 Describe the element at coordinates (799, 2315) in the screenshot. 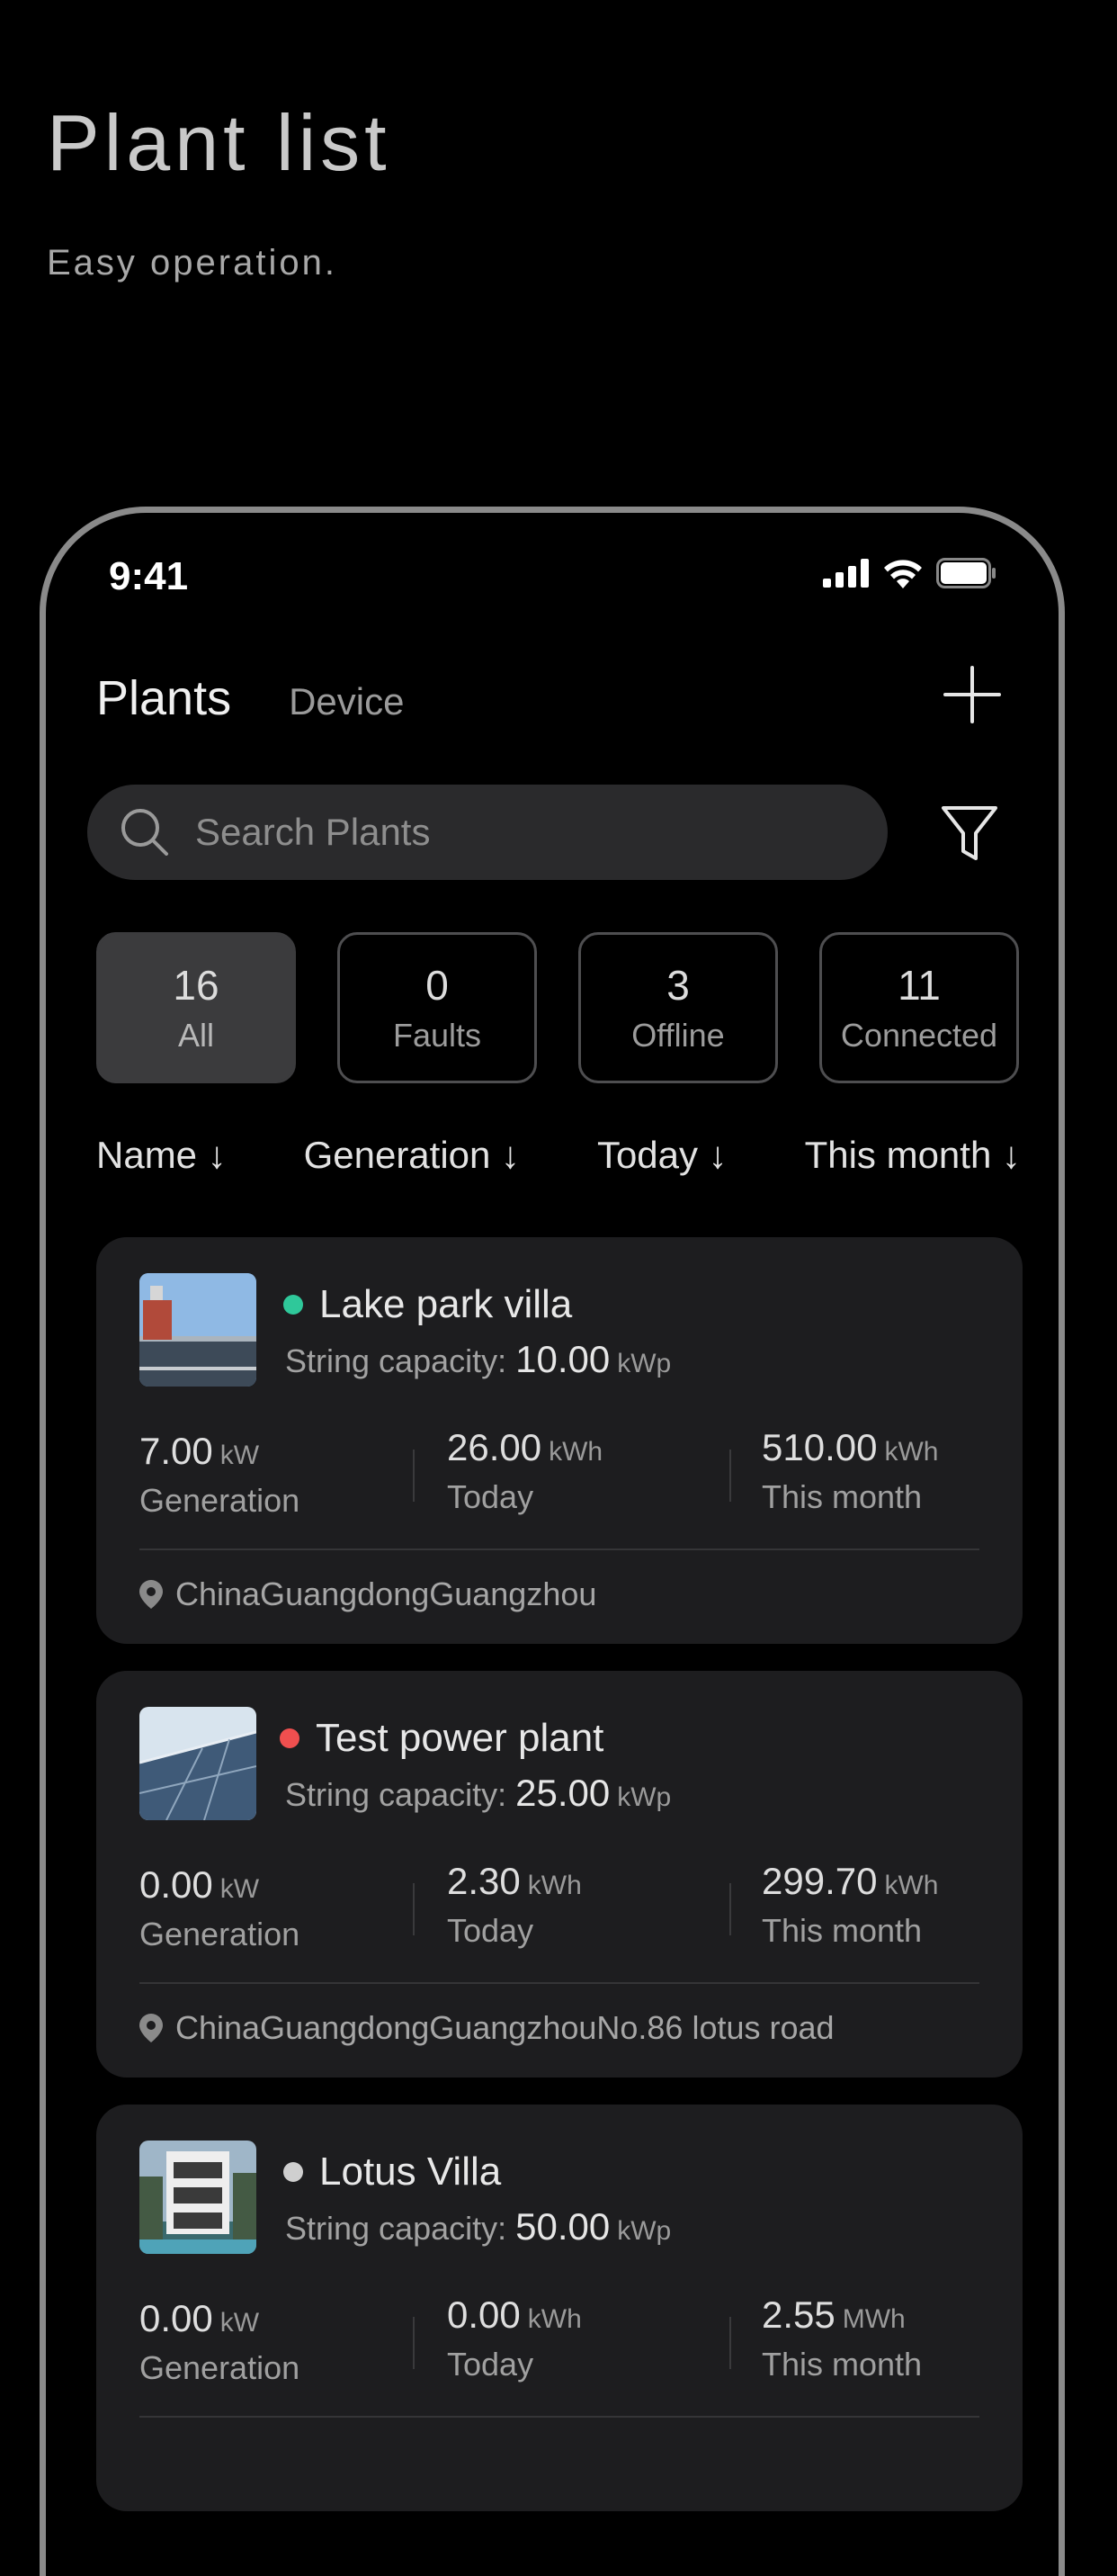

I see `month-value: 2.55` at that location.